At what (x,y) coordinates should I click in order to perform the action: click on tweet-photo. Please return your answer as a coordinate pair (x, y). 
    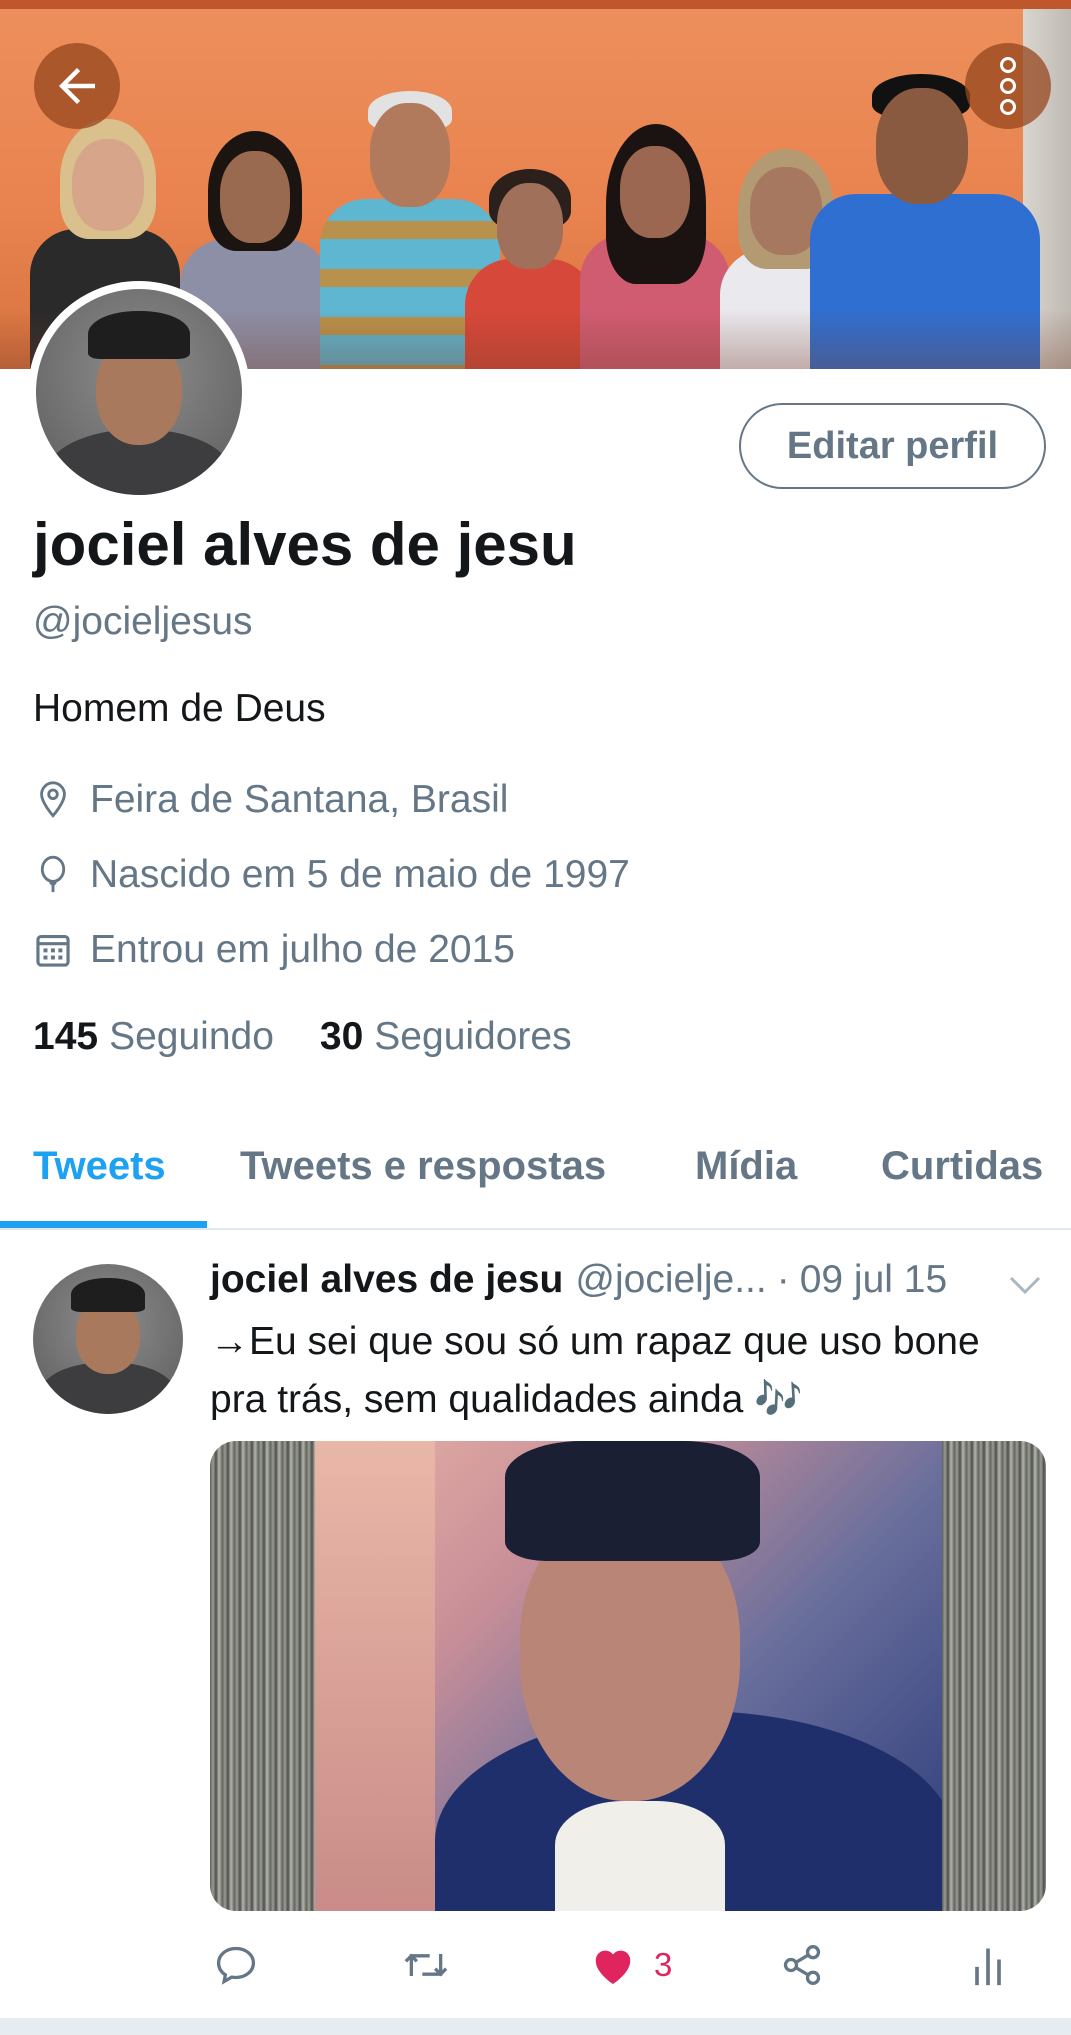
    Looking at the image, I should click on (628, 1676).